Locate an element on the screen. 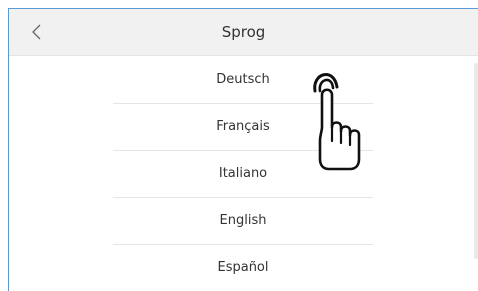 The image size is (478, 291). language-item-espanol: Español is located at coordinates (243, 267).